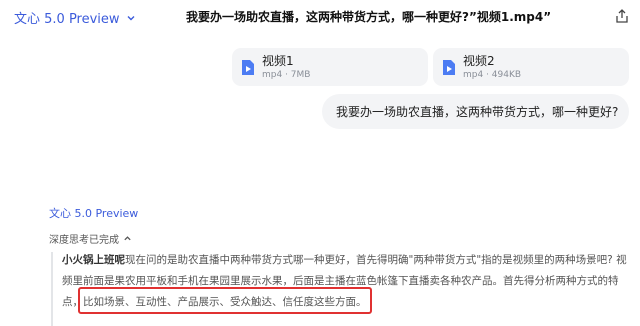 Image resolution: width=640 pixels, height=326 pixels. Describe the element at coordinates (67, 19) in the screenshot. I see `model-name: 文心 5.0 Preview` at that location.